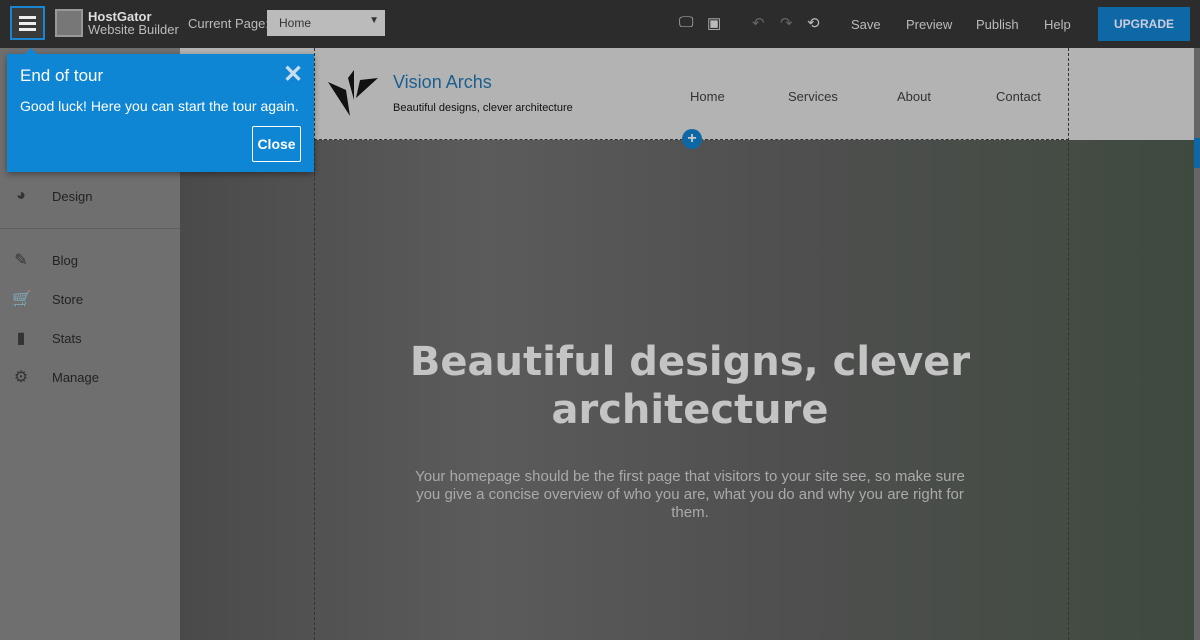  What do you see at coordinates (692, 139) in the screenshot?
I see `add-section-button: +` at bounding box center [692, 139].